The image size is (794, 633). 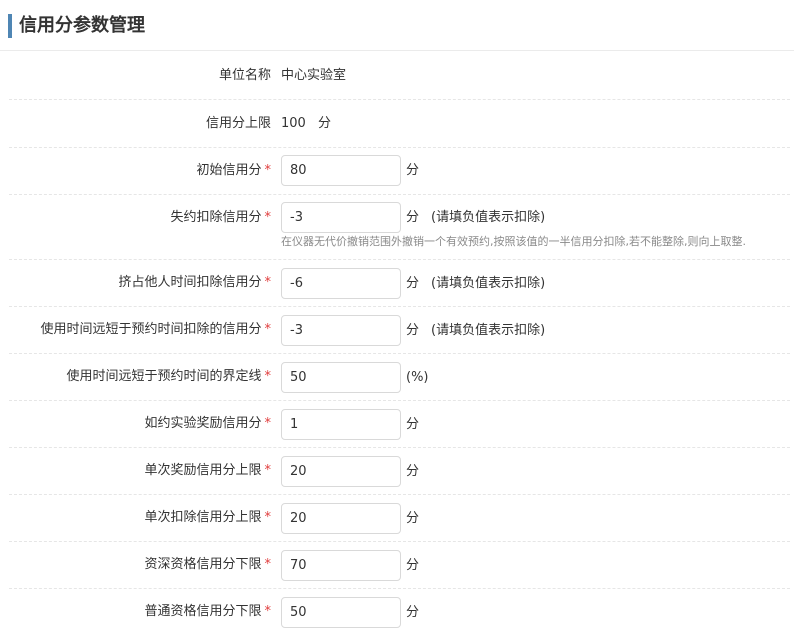 What do you see at coordinates (413, 518) in the screenshot?
I see `deduct-max-unit: 分` at bounding box center [413, 518].